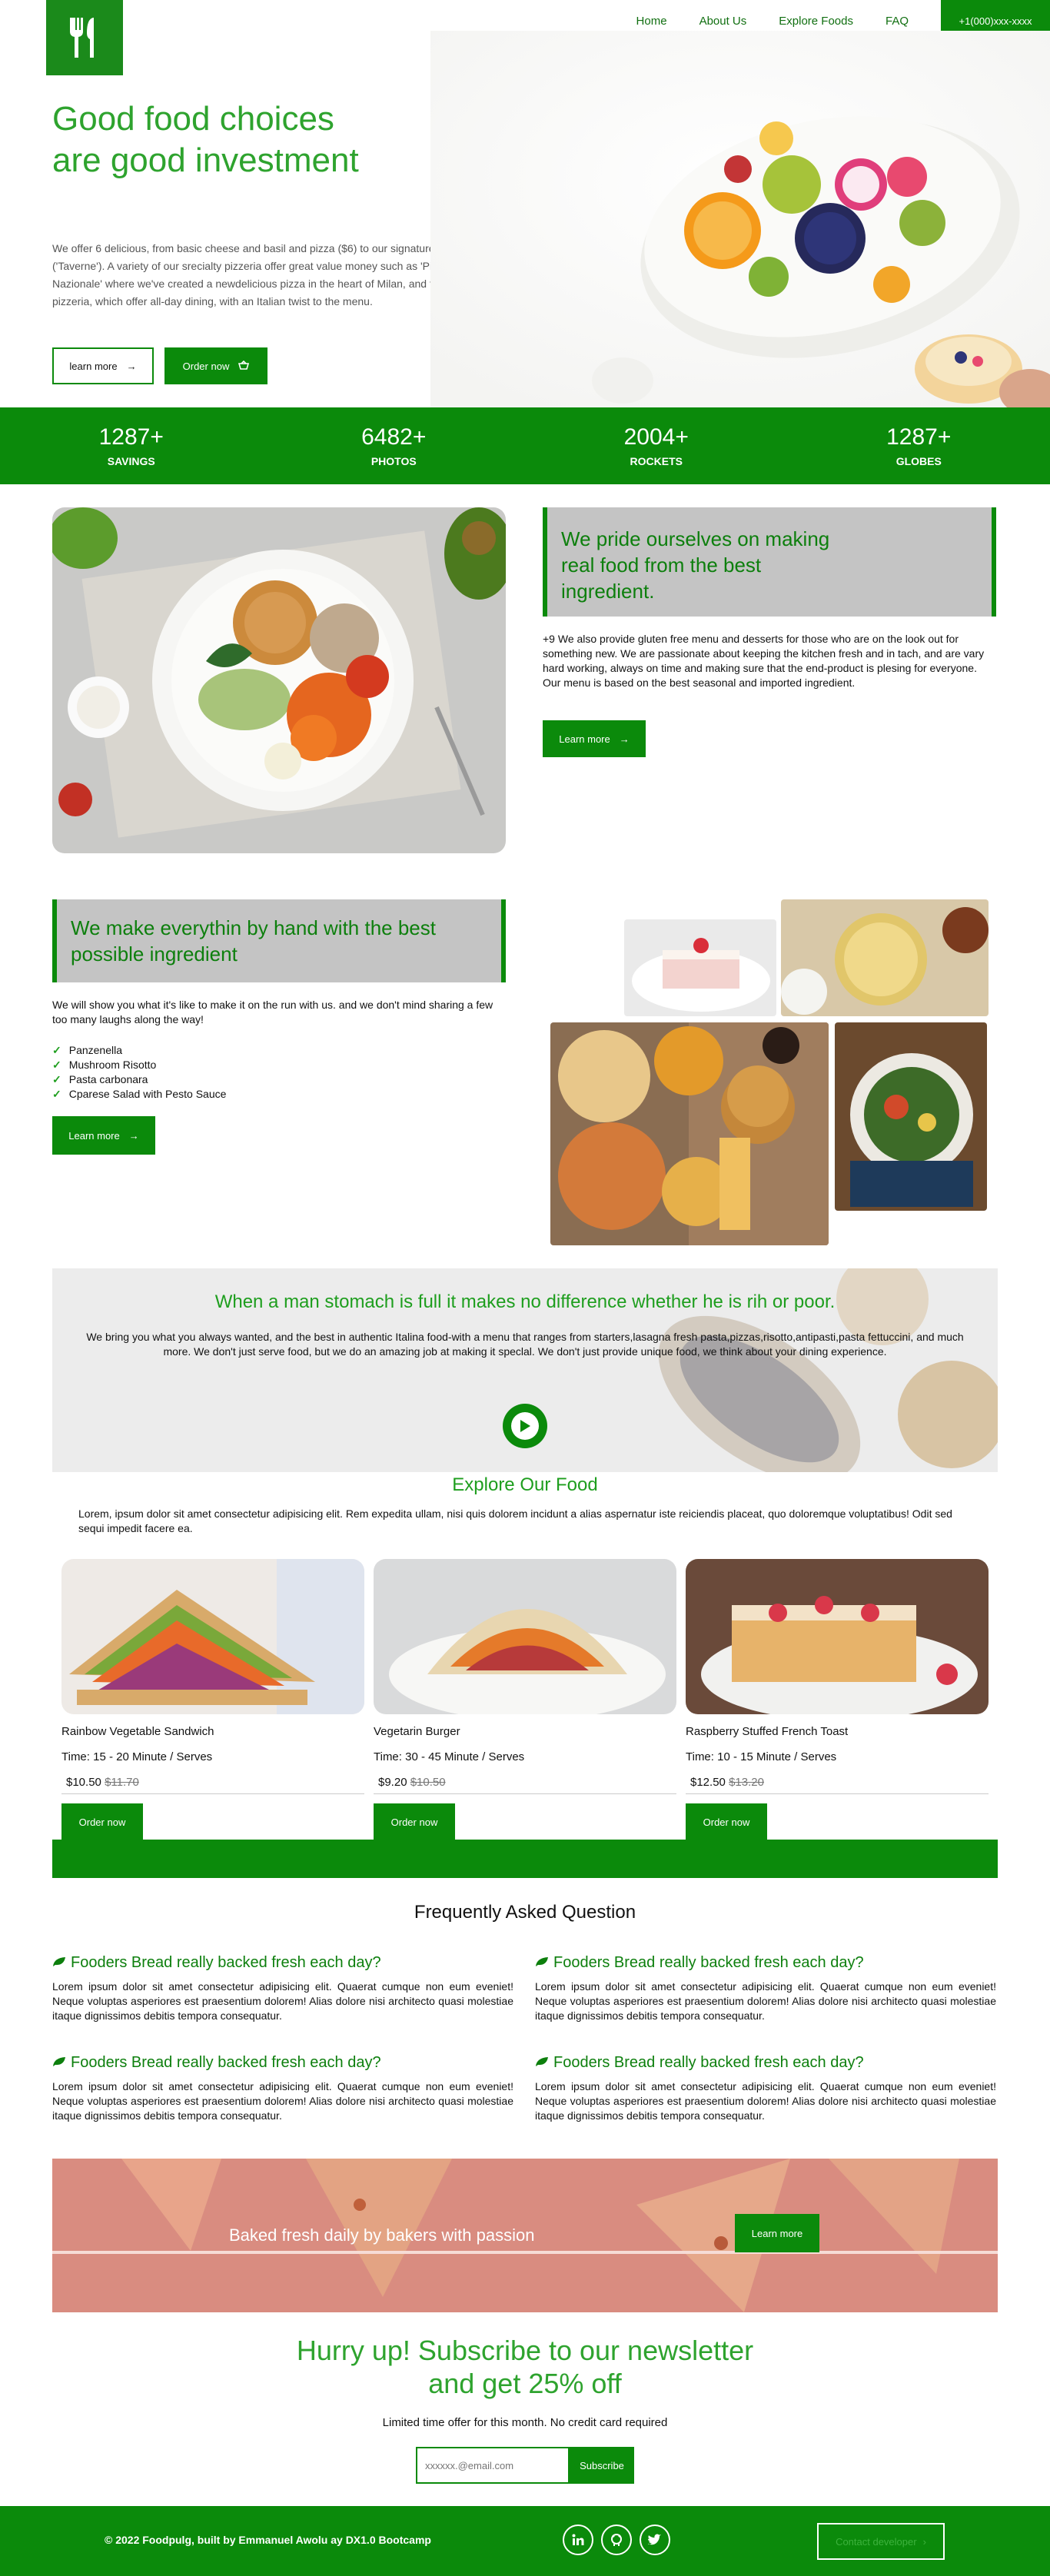 The image size is (1050, 2576). Describe the element at coordinates (449, 1756) in the screenshot. I see `food-time: Time: 30 - 45 Minute / Serves` at that location.